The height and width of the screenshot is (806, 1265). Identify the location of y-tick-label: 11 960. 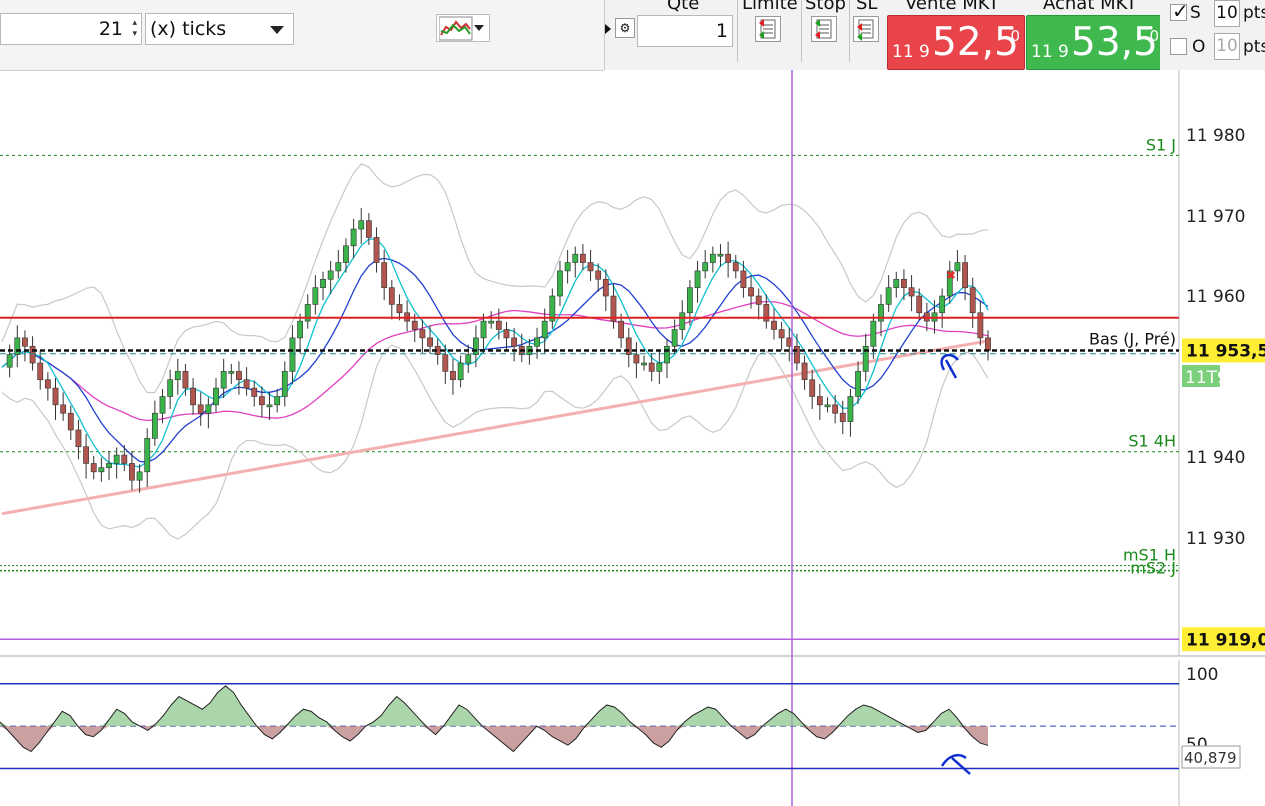
(1215, 297).